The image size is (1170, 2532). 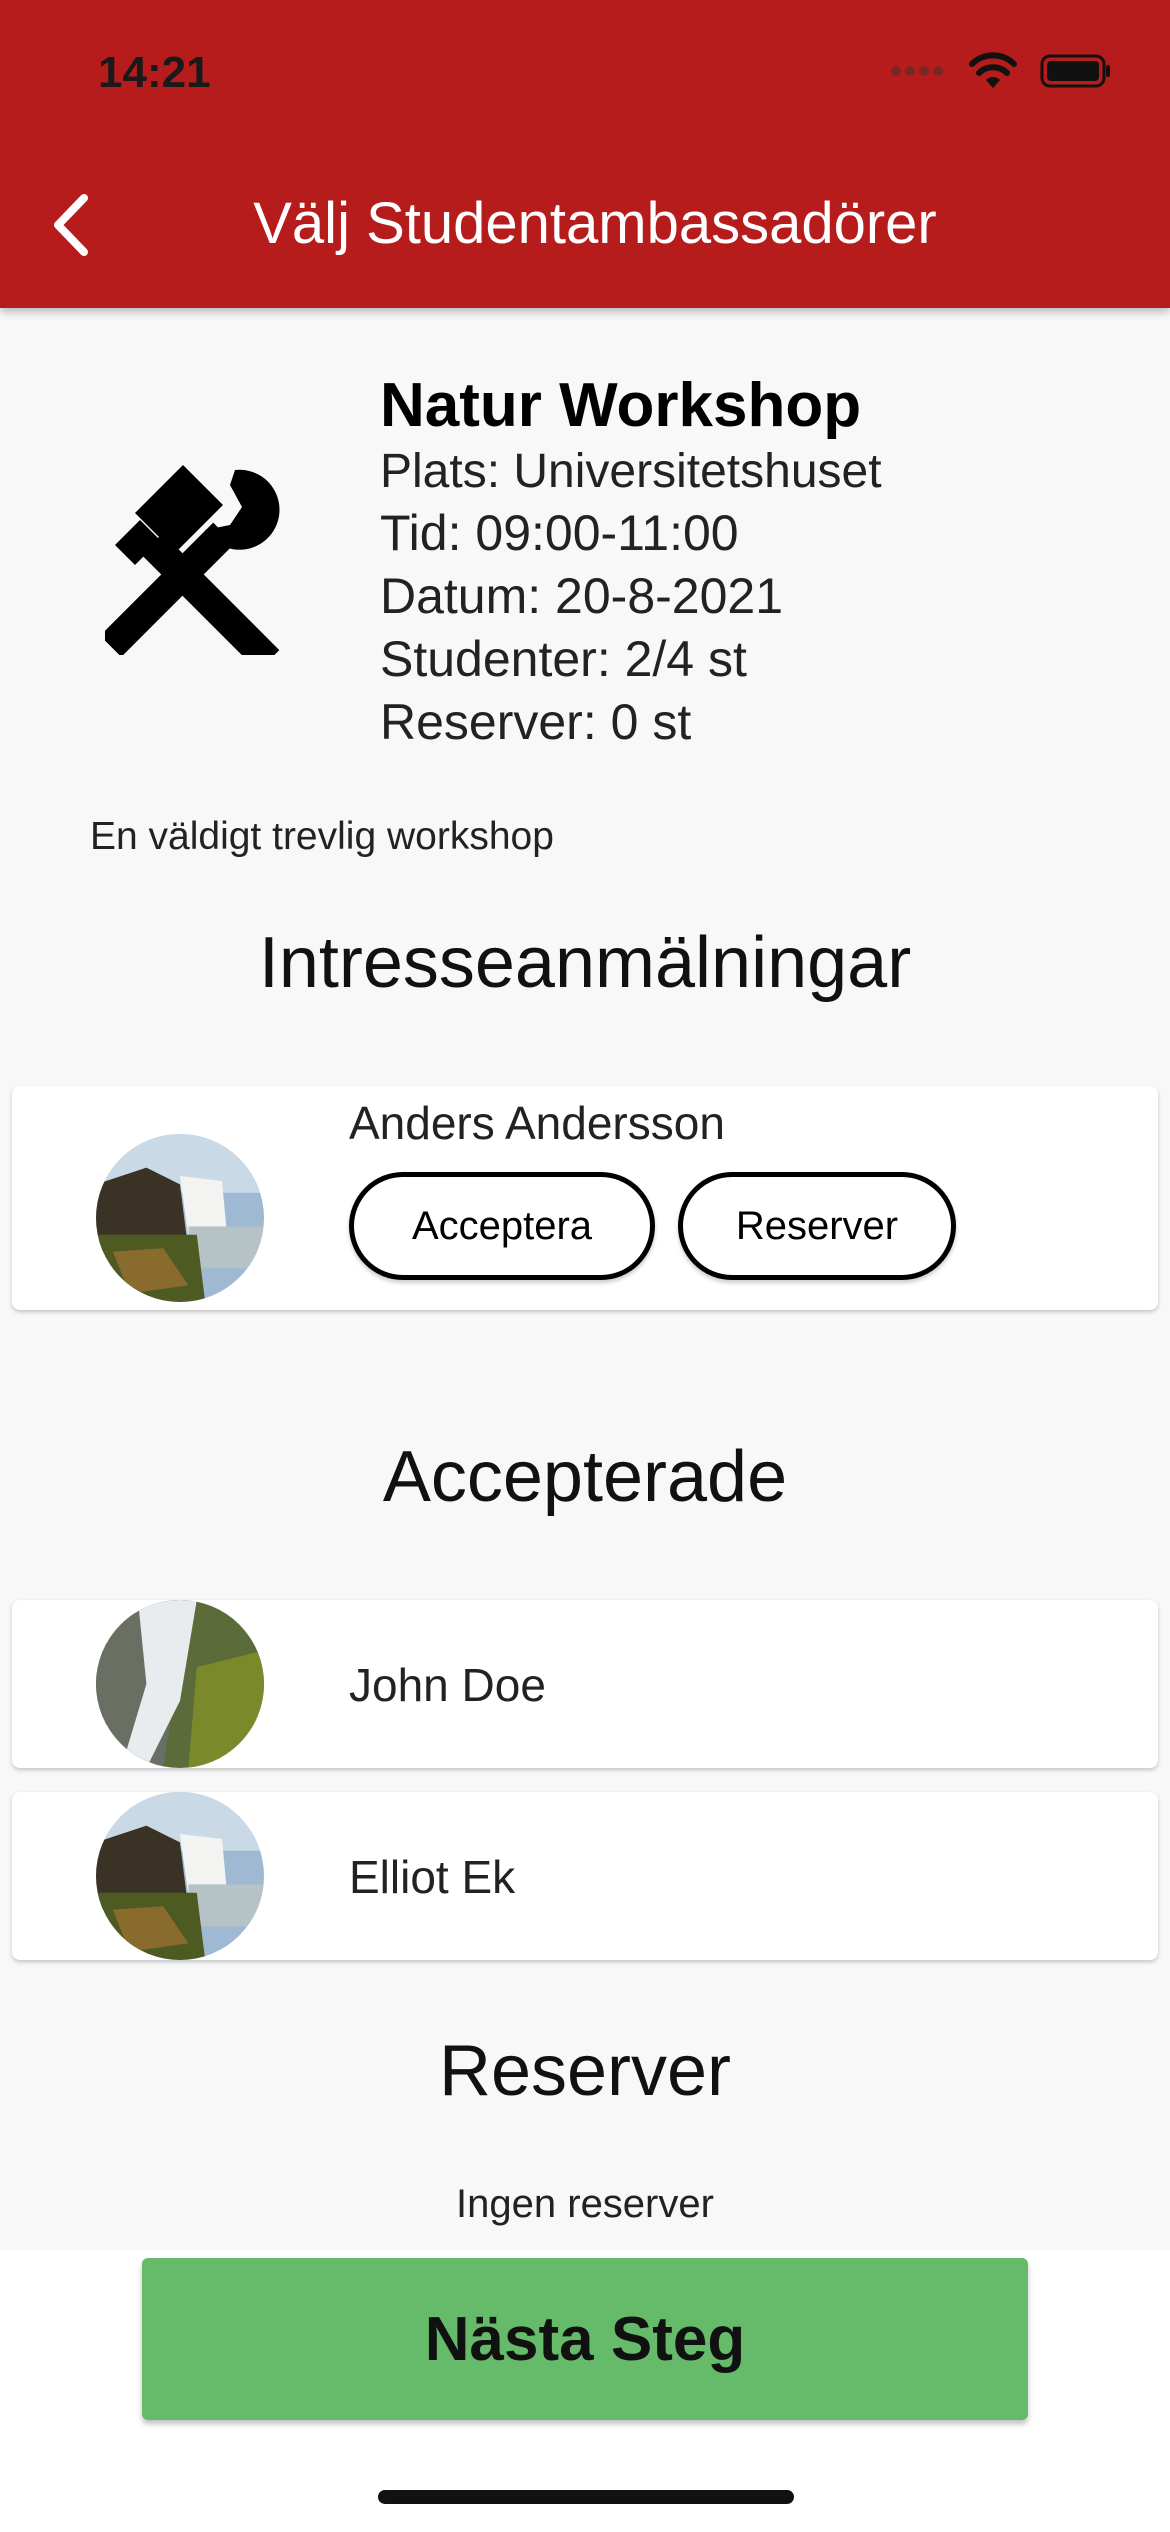 What do you see at coordinates (917, 71) in the screenshot?
I see `signal-icon` at bounding box center [917, 71].